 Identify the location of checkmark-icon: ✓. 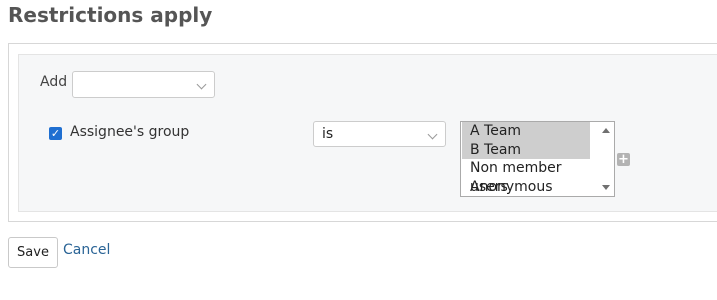
(55, 133).